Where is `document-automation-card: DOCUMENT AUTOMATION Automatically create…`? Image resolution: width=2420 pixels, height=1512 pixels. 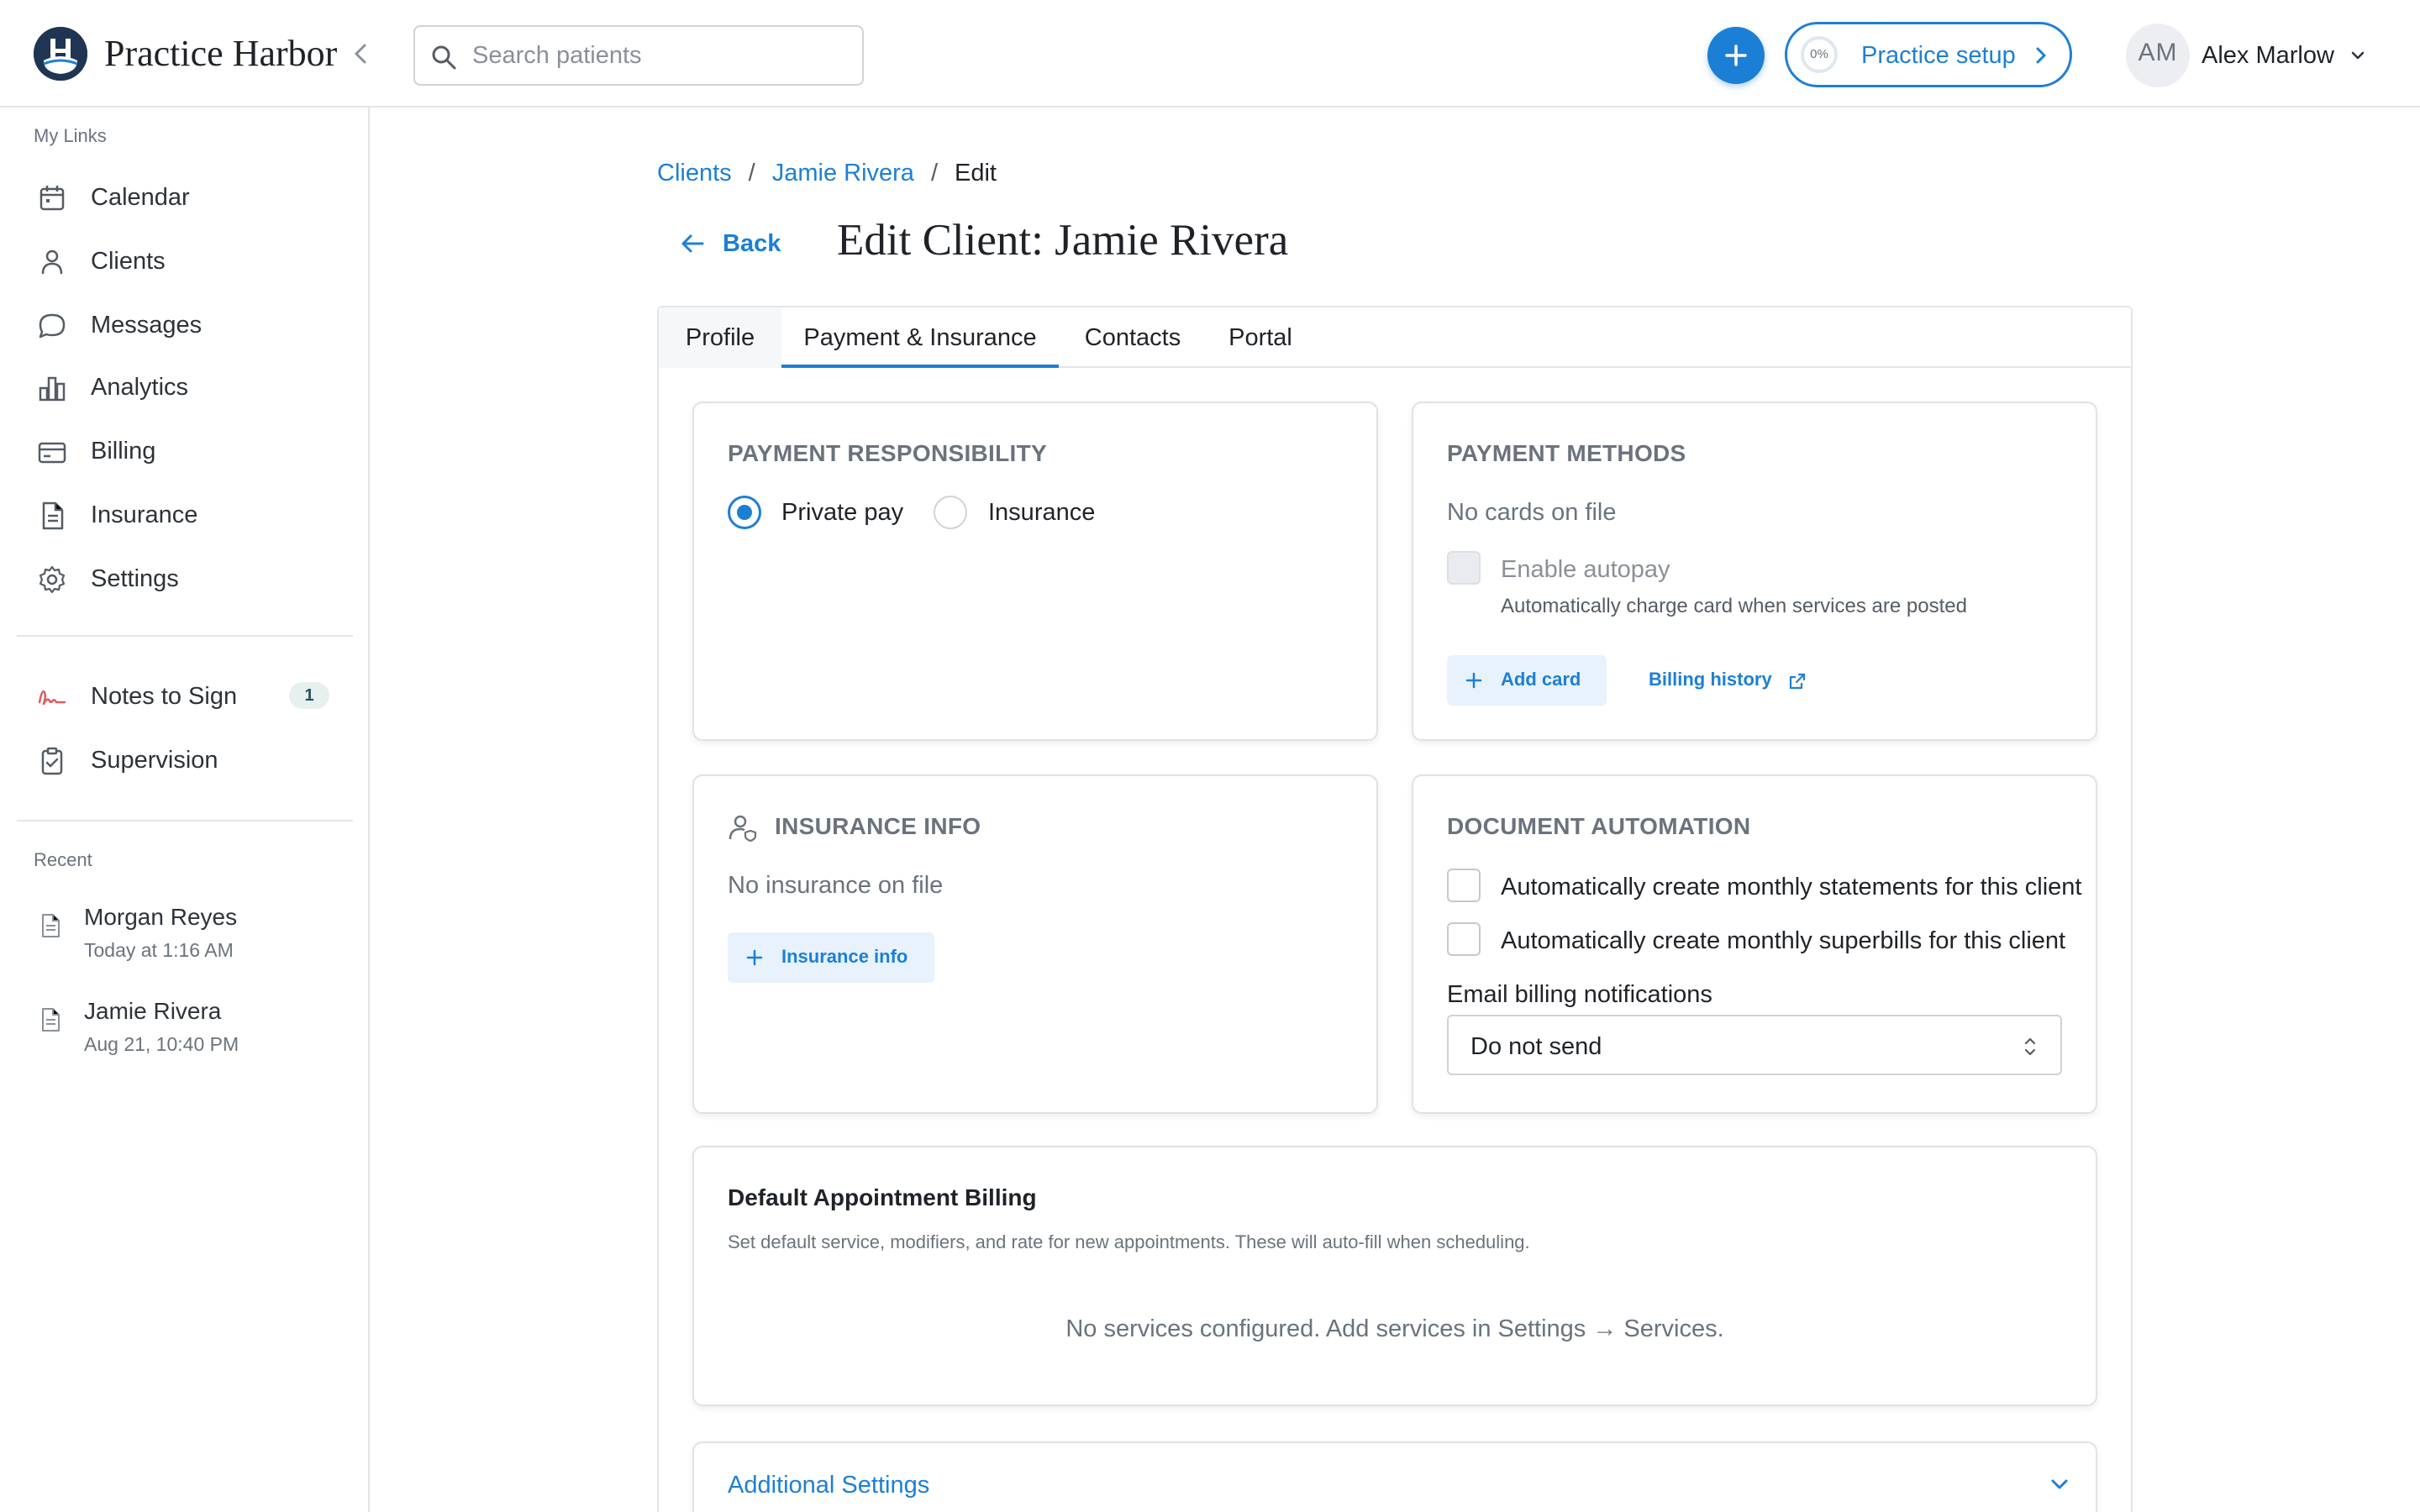 document-automation-card: DOCUMENT AUTOMATION Automatically create… is located at coordinates (1754, 944).